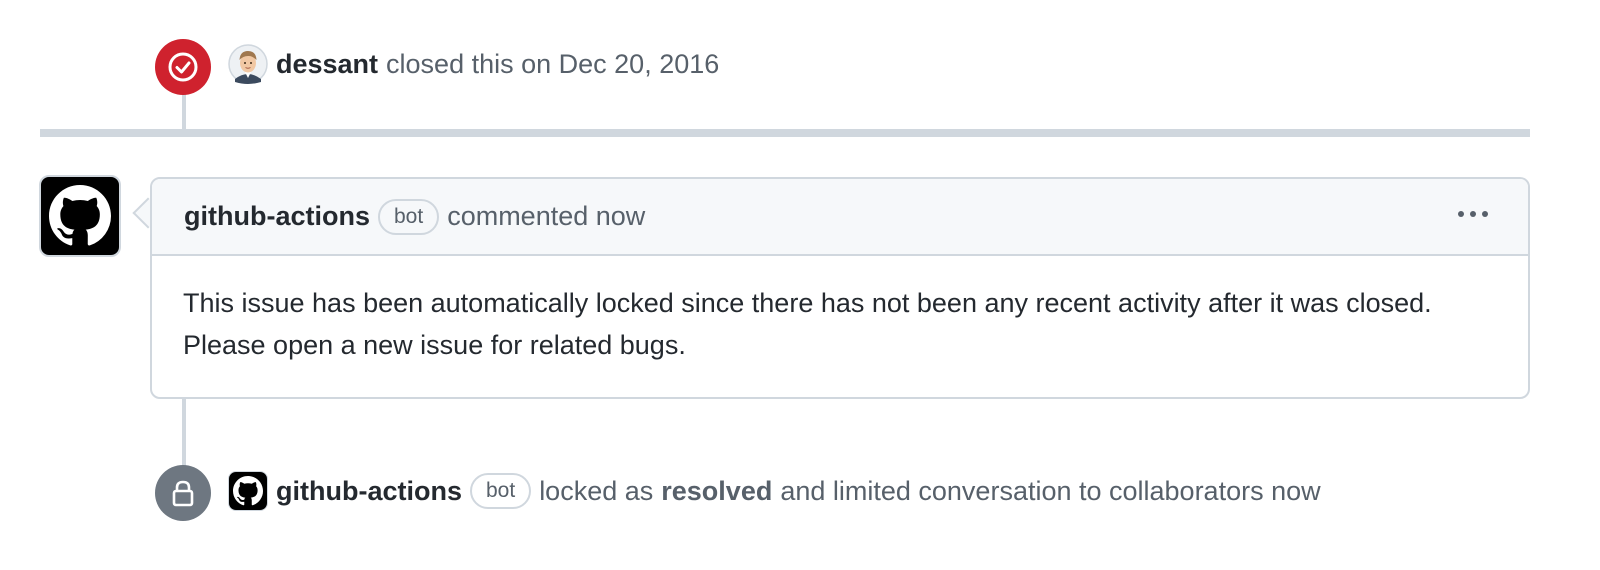 The image size is (1600, 570). What do you see at coordinates (717, 490) in the screenshot?
I see `lock-reason: resolved` at bounding box center [717, 490].